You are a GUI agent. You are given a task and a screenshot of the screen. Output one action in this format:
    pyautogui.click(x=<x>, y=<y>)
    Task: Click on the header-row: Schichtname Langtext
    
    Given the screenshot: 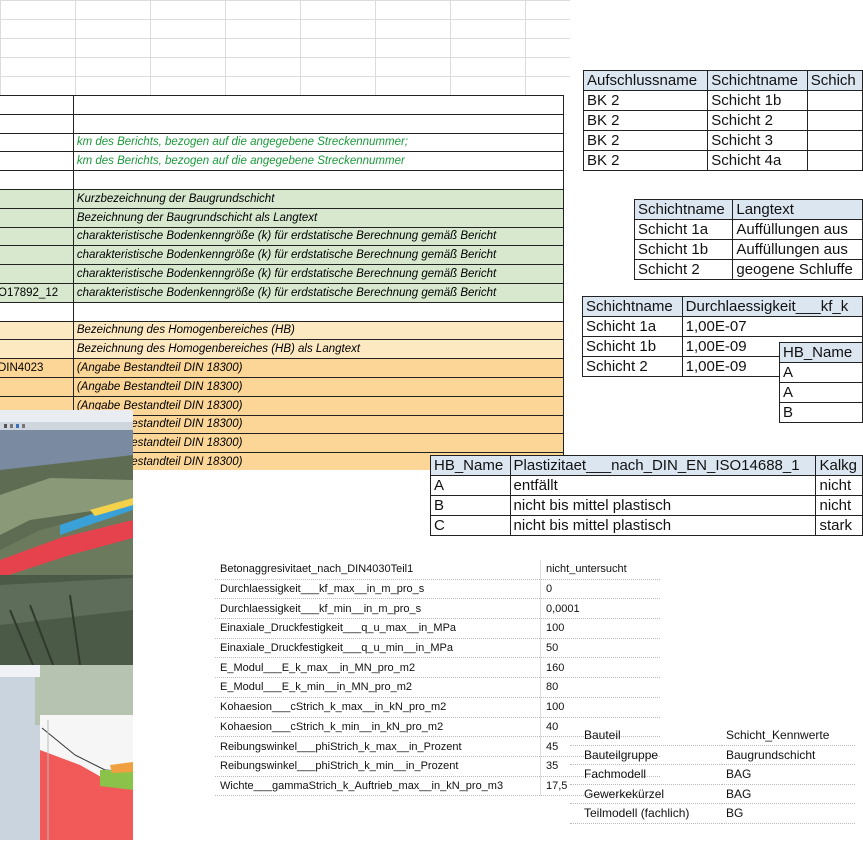 What is the action you would take?
    pyautogui.click(x=748, y=209)
    